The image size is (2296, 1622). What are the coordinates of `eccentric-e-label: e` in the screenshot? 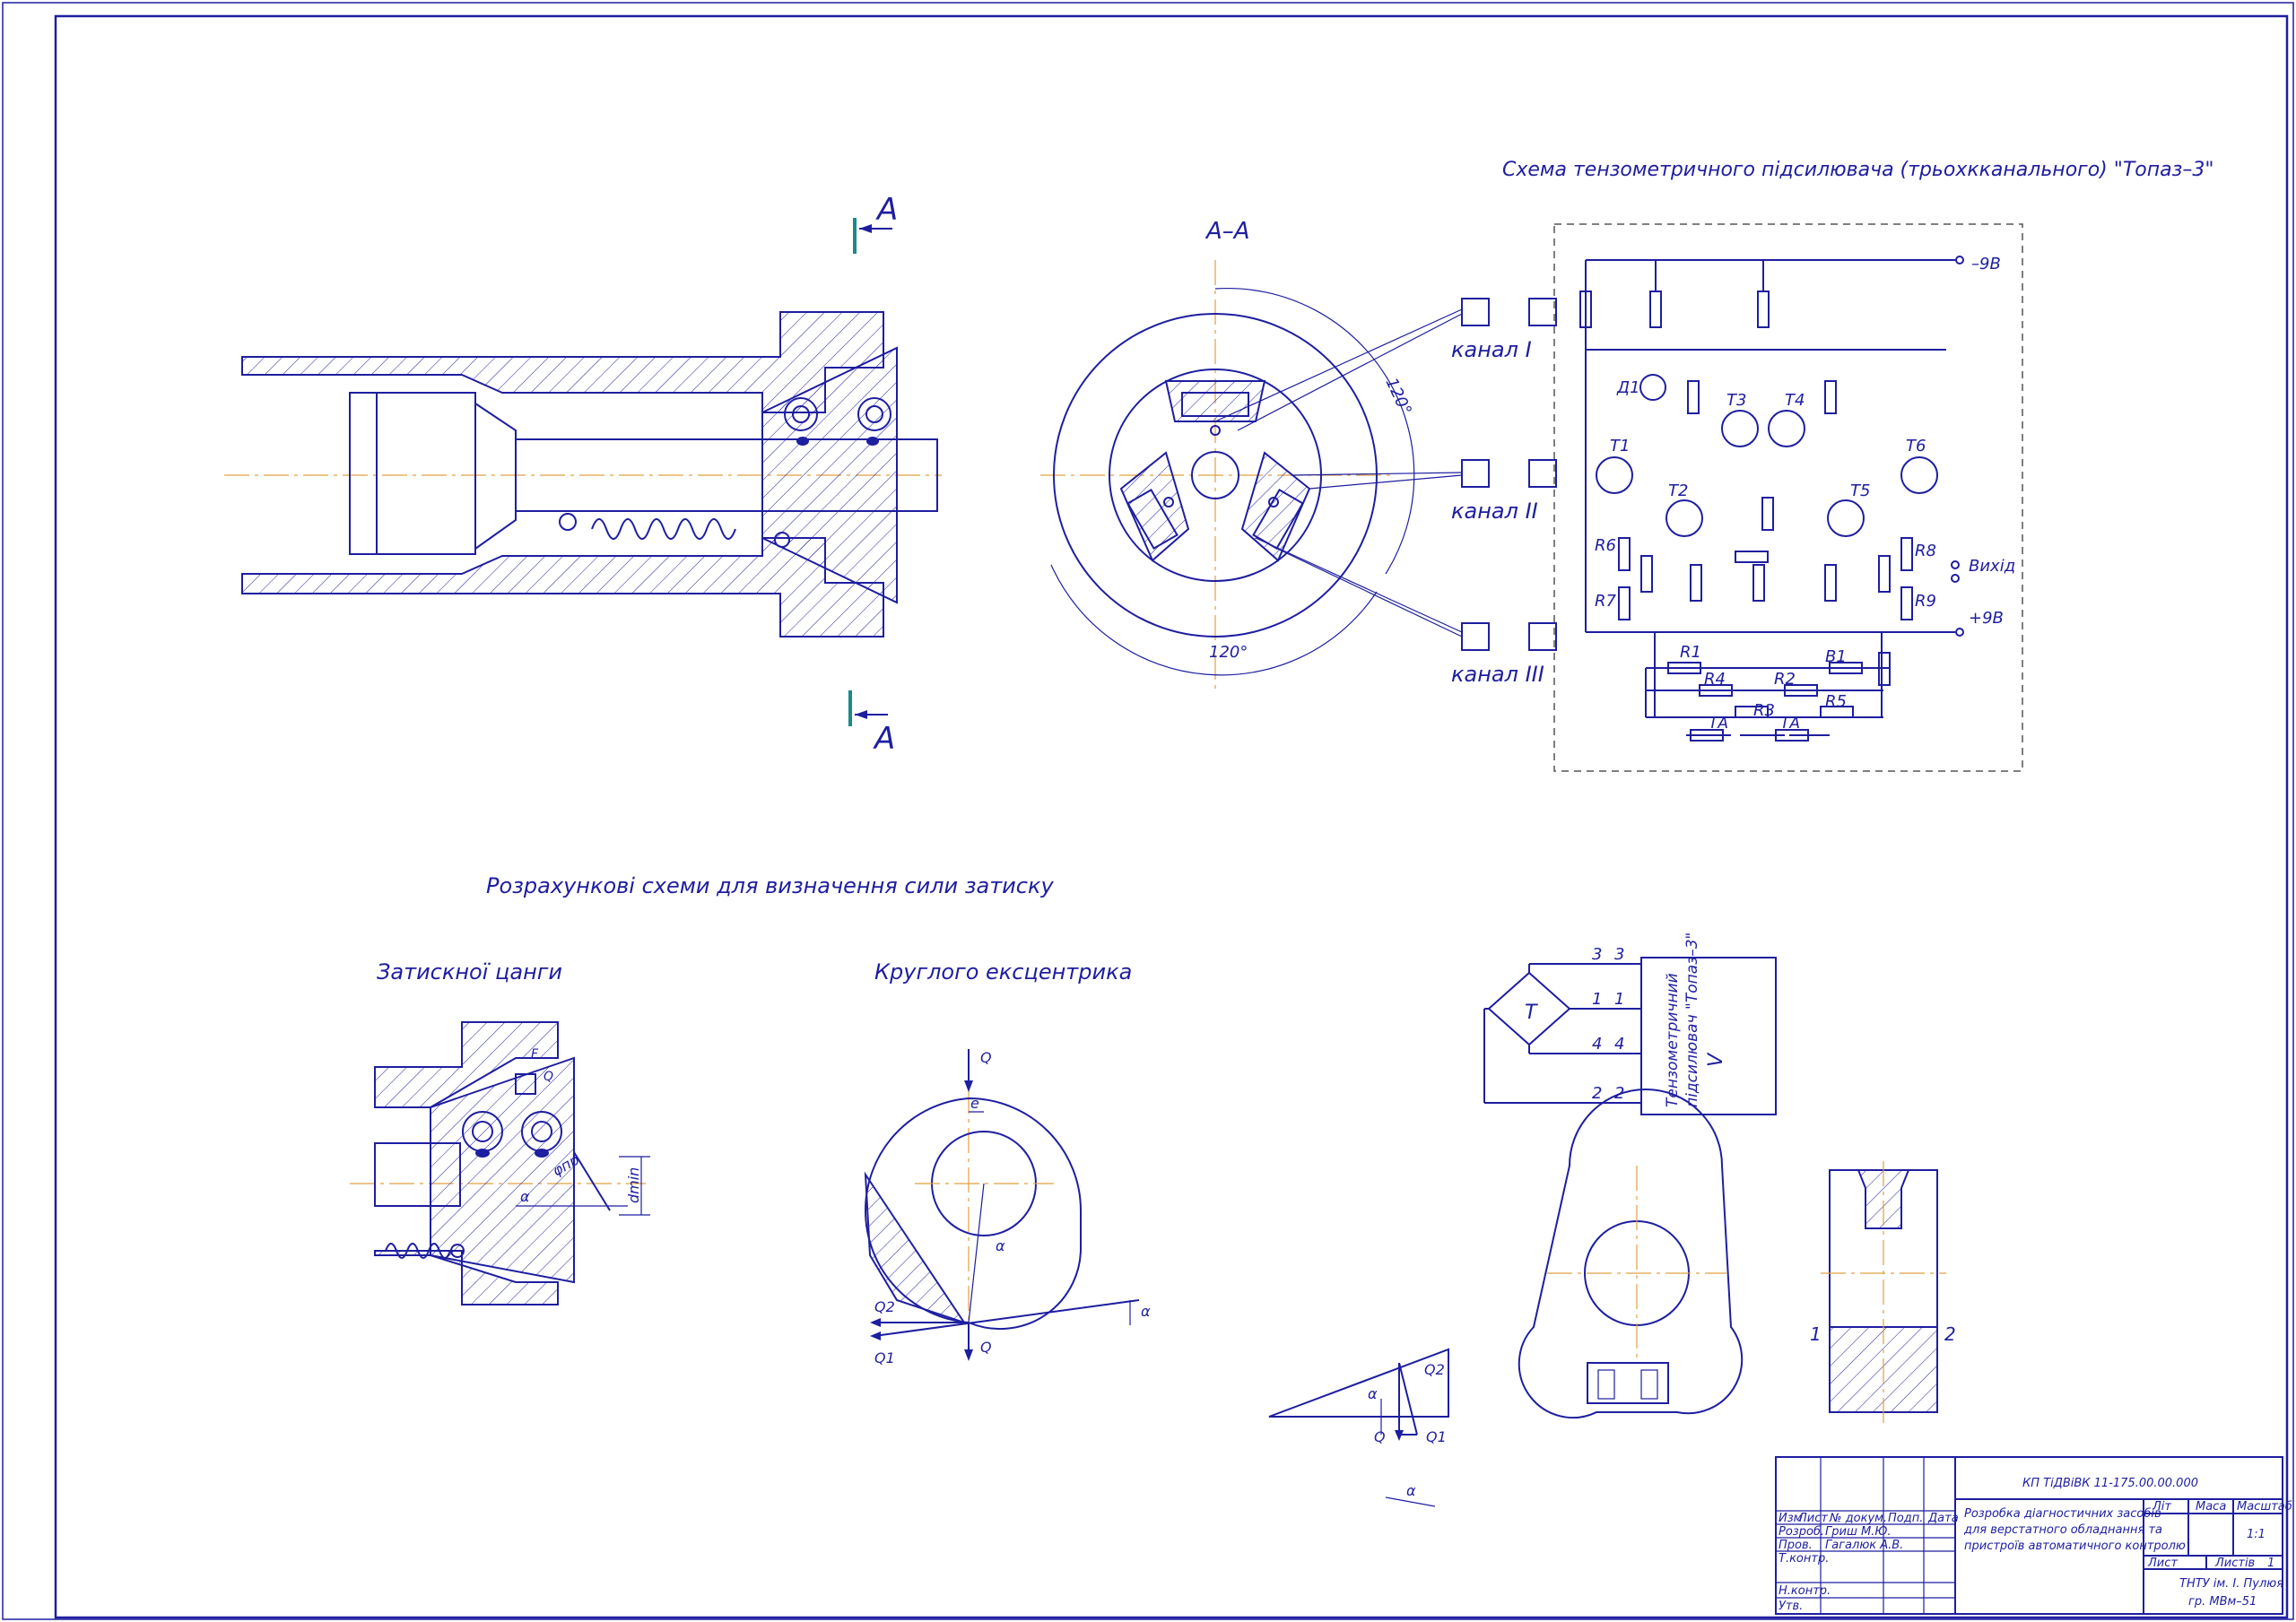 It's located at (974, 1103).